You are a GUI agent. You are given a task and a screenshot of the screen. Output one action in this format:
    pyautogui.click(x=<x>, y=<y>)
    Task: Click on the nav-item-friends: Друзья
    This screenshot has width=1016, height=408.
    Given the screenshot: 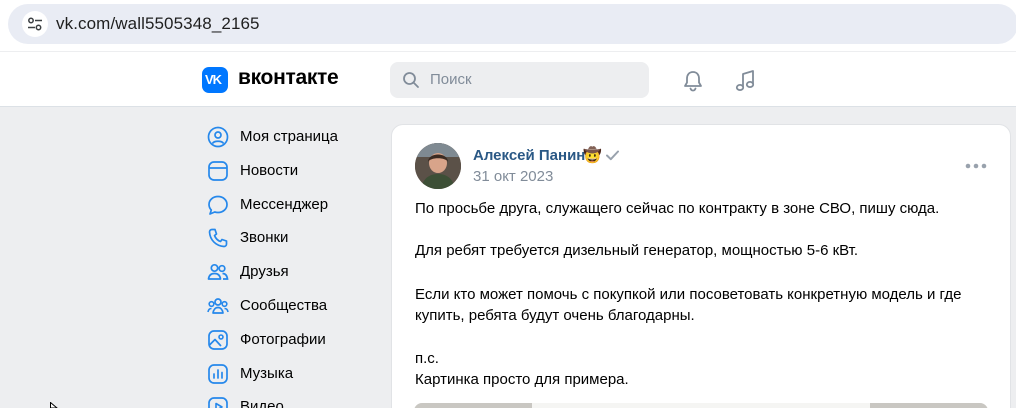 What is the action you would take?
    pyautogui.click(x=292, y=272)
    